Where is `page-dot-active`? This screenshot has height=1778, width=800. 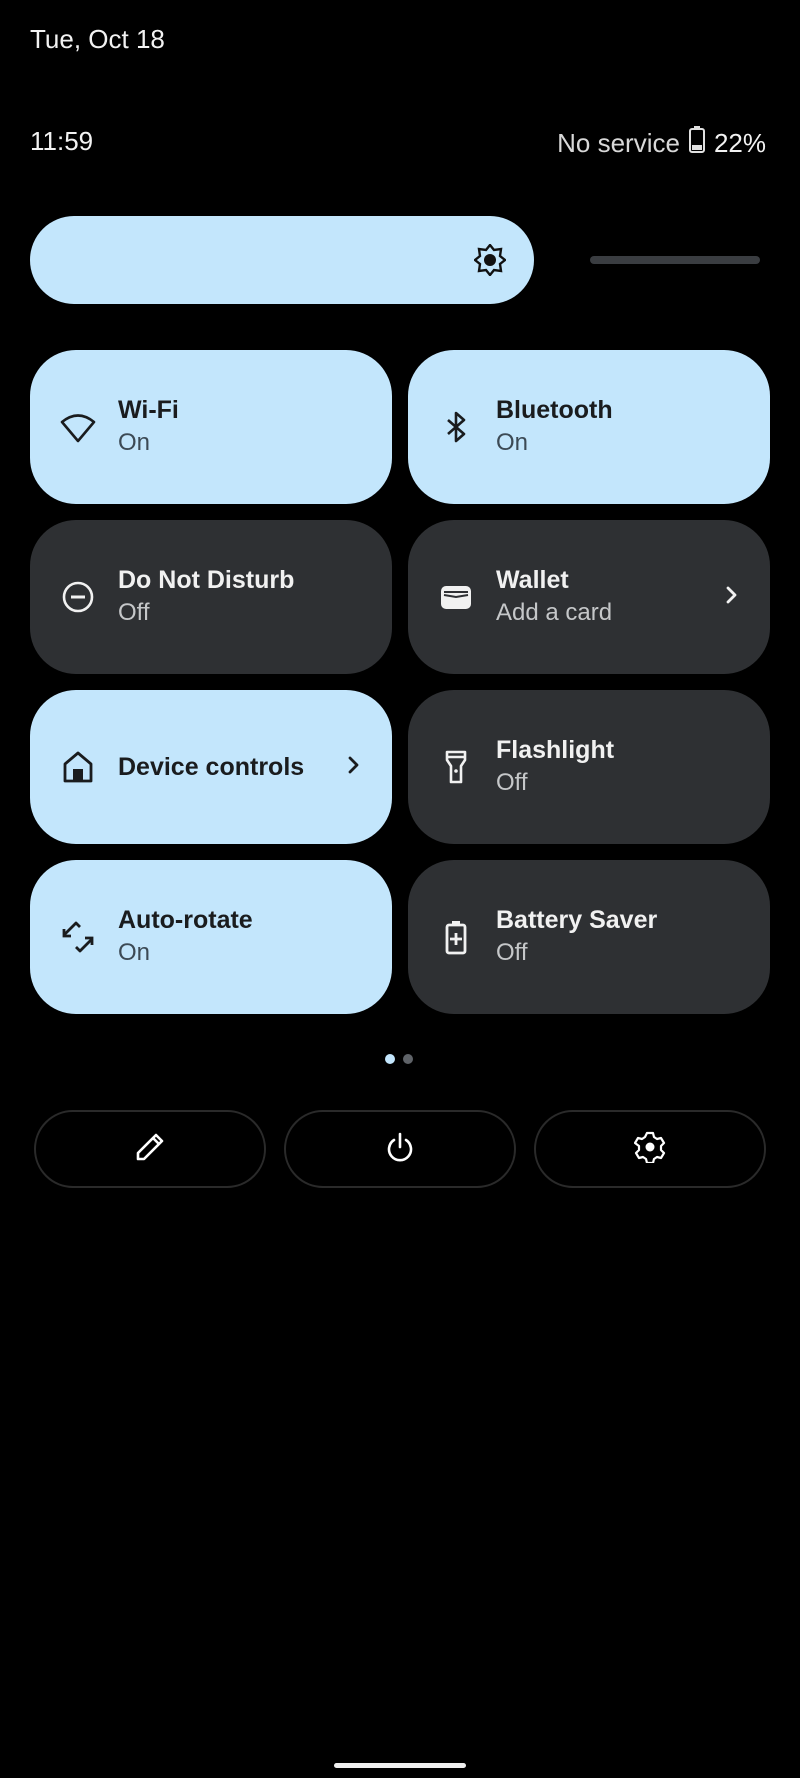 page-dot-active is located at coordinates (390, 1059).